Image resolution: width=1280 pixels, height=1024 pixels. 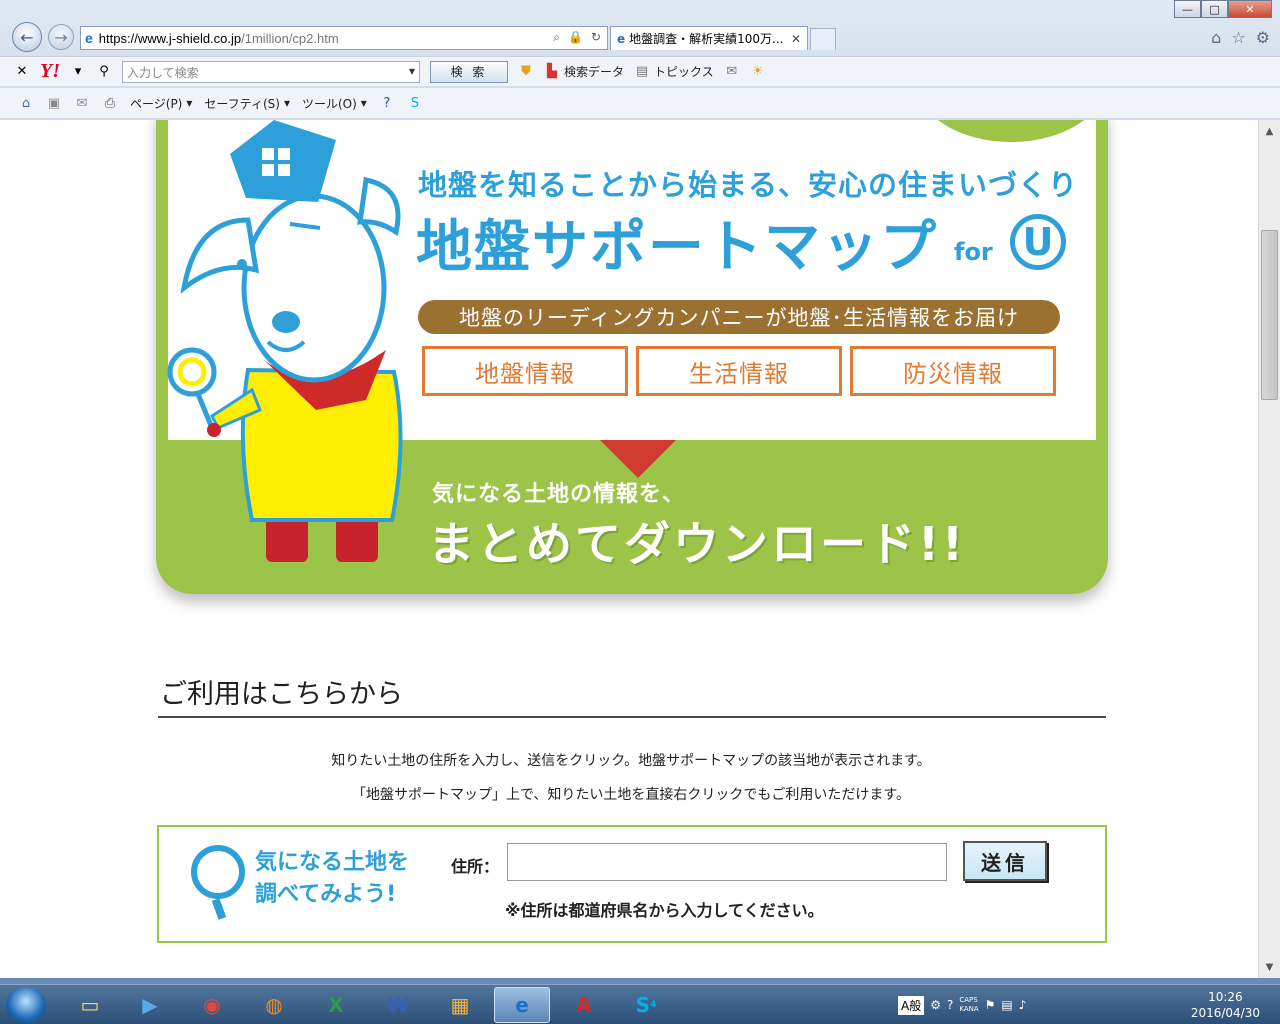 What do you see at coordinates (596, 37) in the screenshot?
I see `refresh-icon: ↻` at bounding box center [596, 37].